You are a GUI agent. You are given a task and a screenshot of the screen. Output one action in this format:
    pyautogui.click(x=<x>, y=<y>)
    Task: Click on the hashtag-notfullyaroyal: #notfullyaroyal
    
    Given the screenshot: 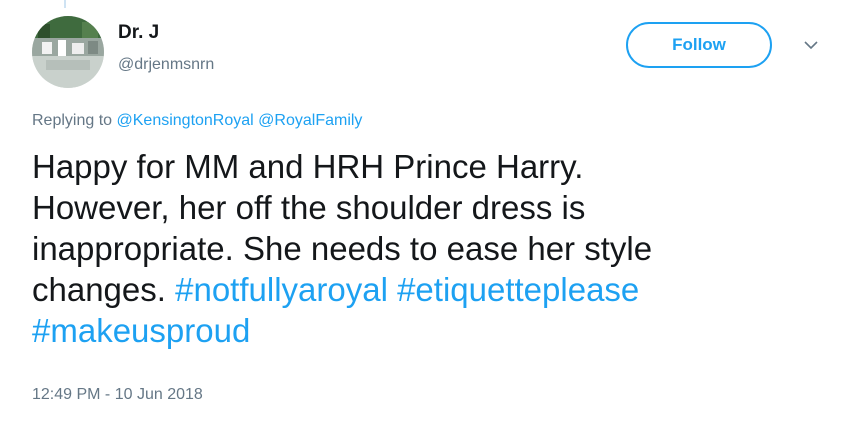 What is the action you would take?
    pyautogui.click(x=281, y=289)
    